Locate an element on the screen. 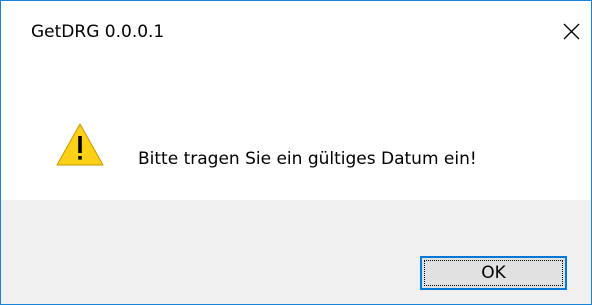 The width and height of the screenshot is (592, 305). close-button is located at coordinates (571, 32).